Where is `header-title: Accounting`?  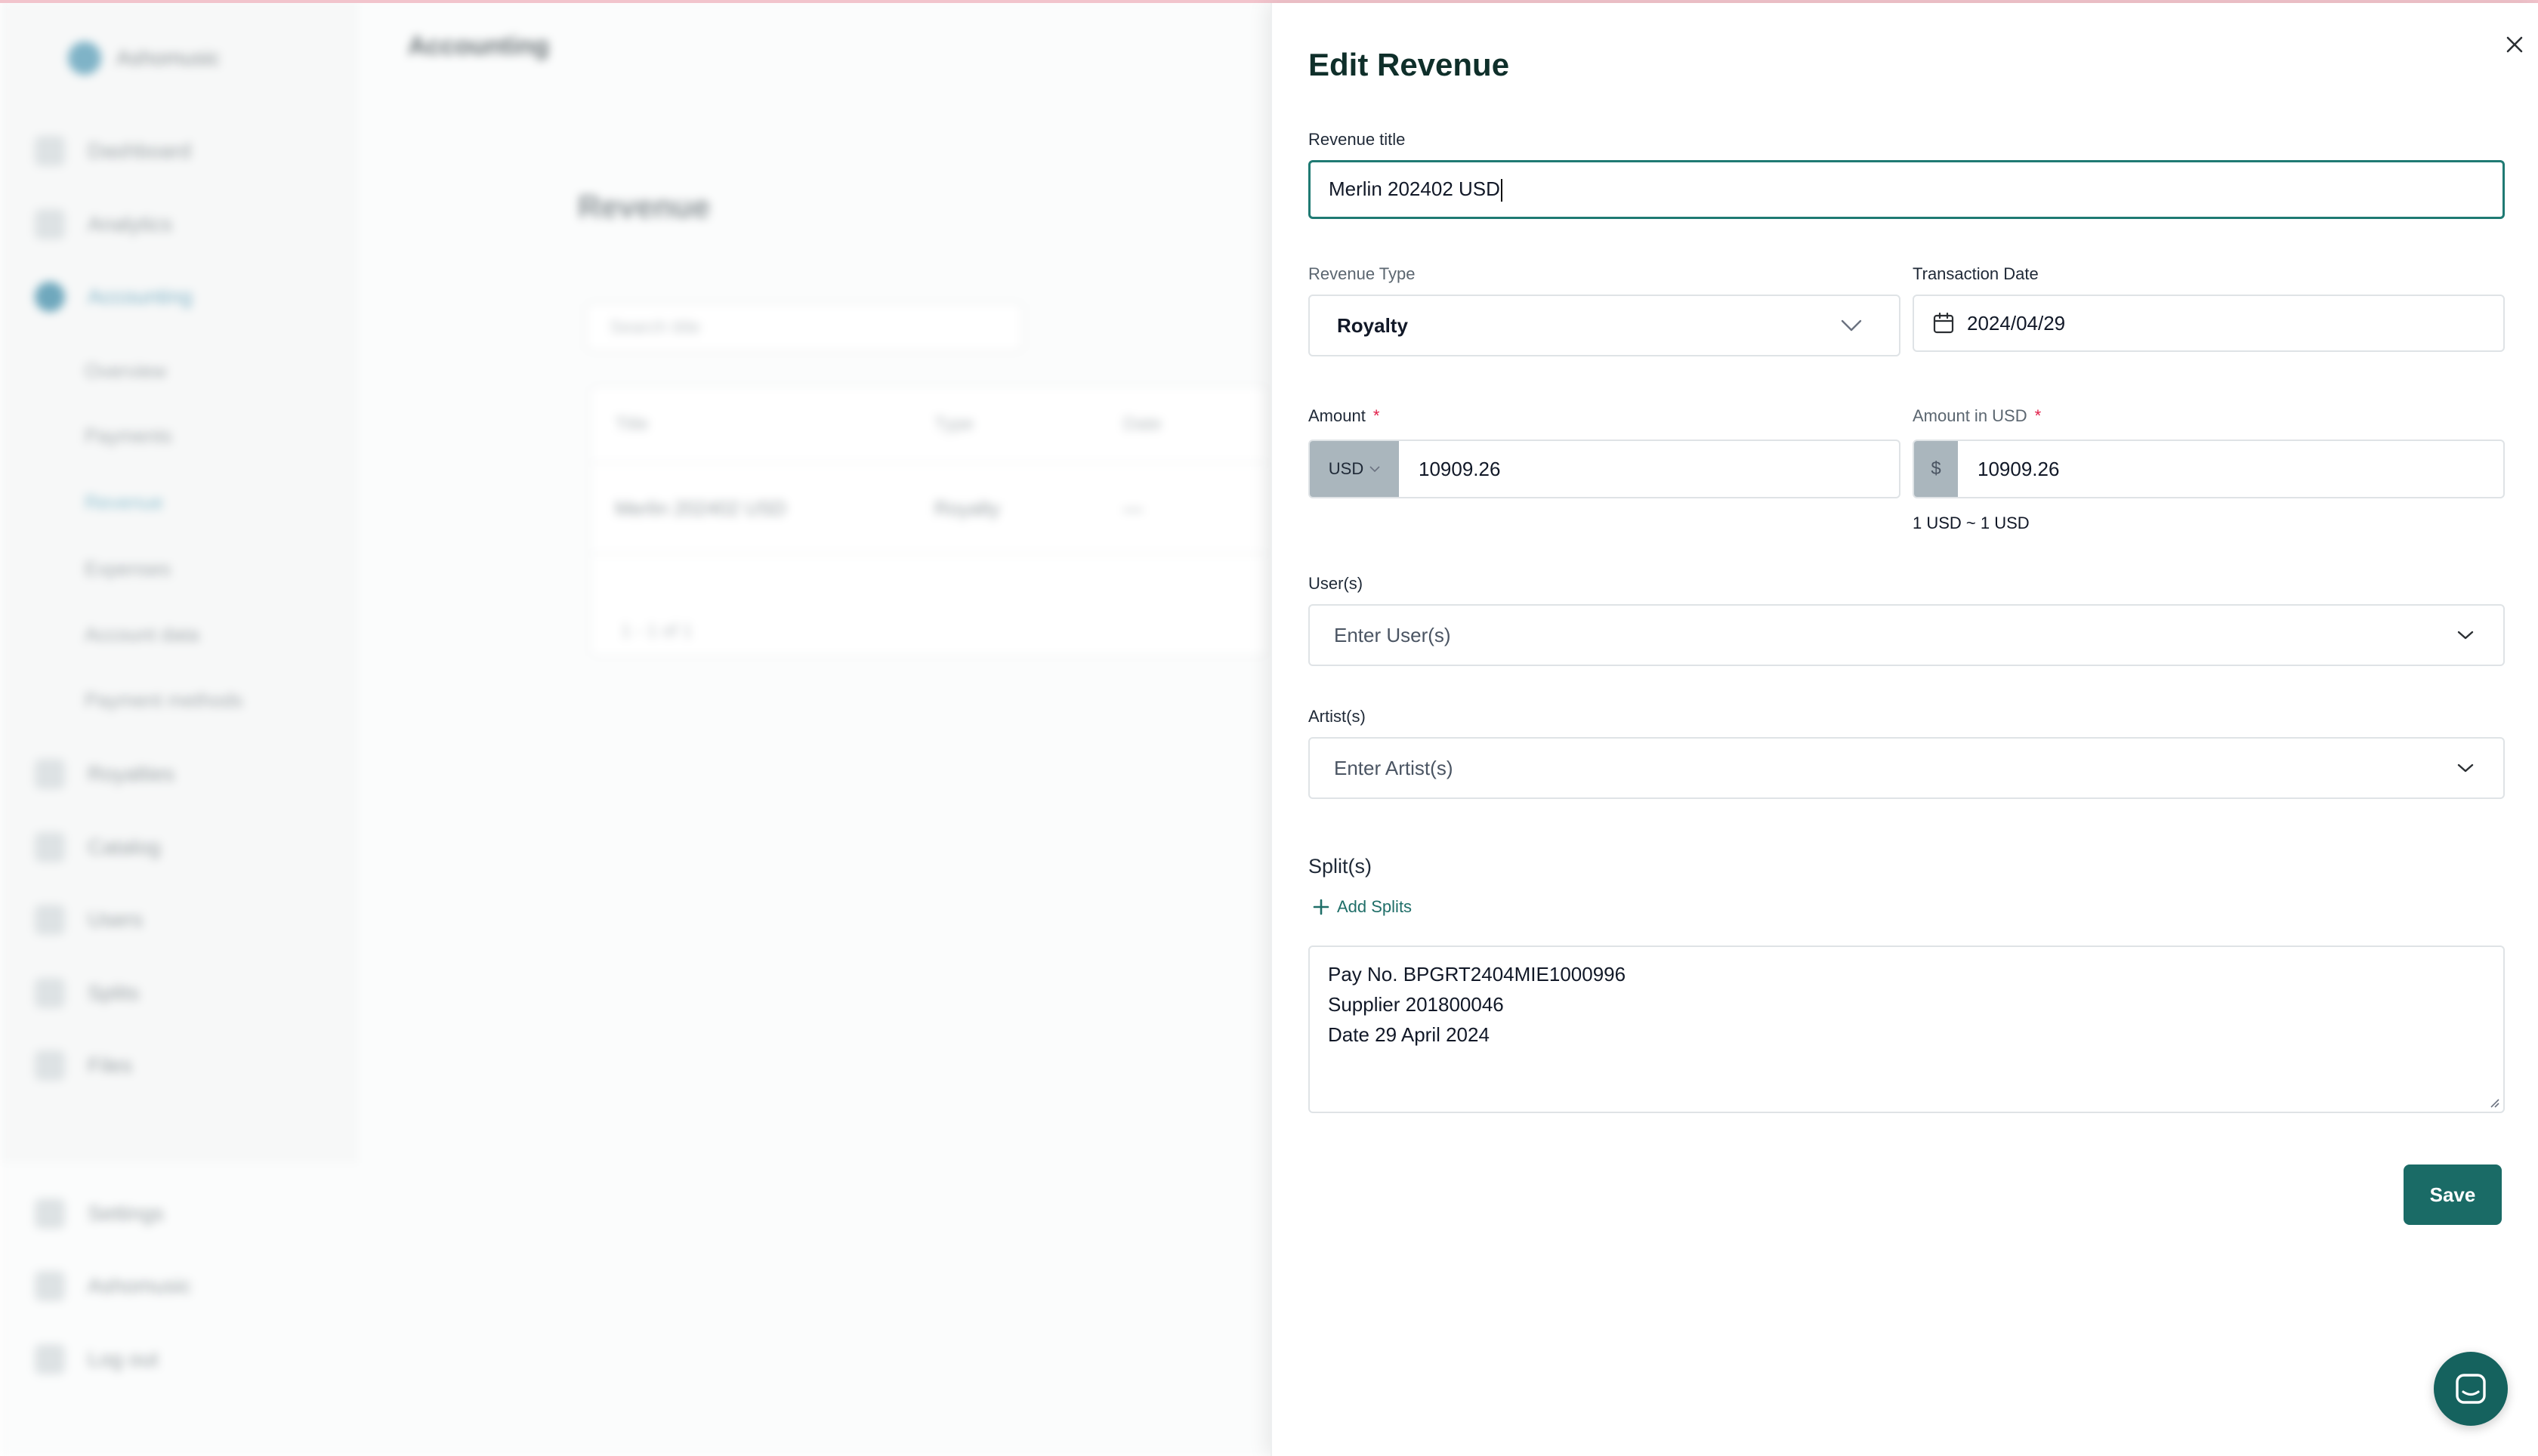
header-title: Accounting is located at coordinates (478, 46).